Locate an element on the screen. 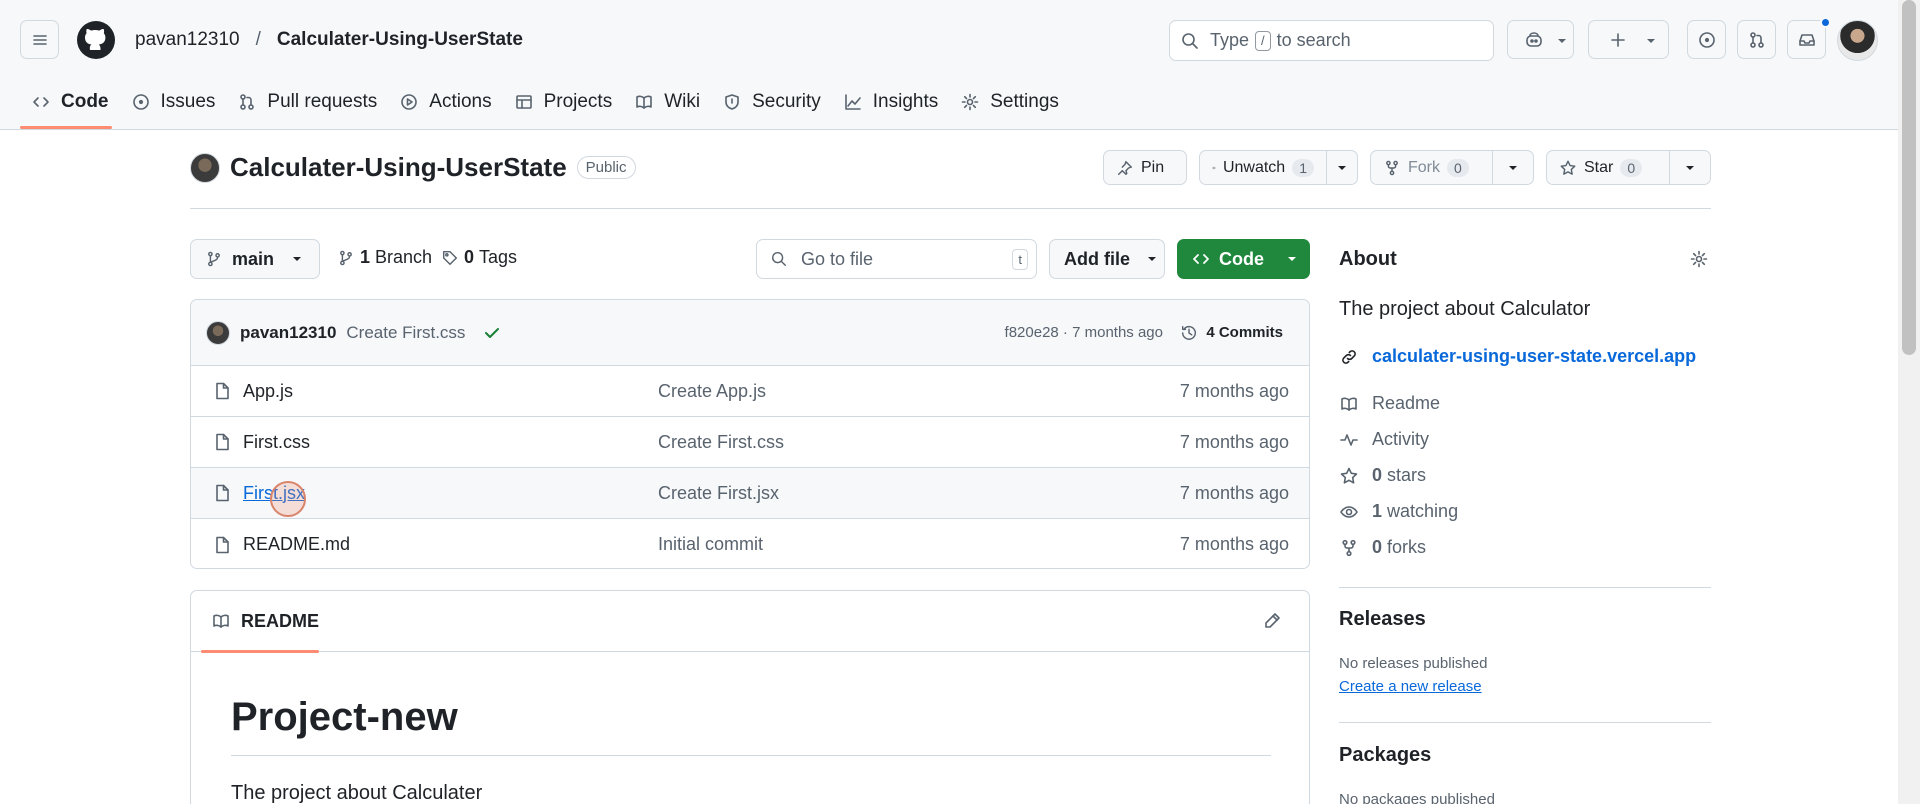 The height and width of the screenshot is (804, 1920). tab-code: Code is located at coordinates (70, 102).